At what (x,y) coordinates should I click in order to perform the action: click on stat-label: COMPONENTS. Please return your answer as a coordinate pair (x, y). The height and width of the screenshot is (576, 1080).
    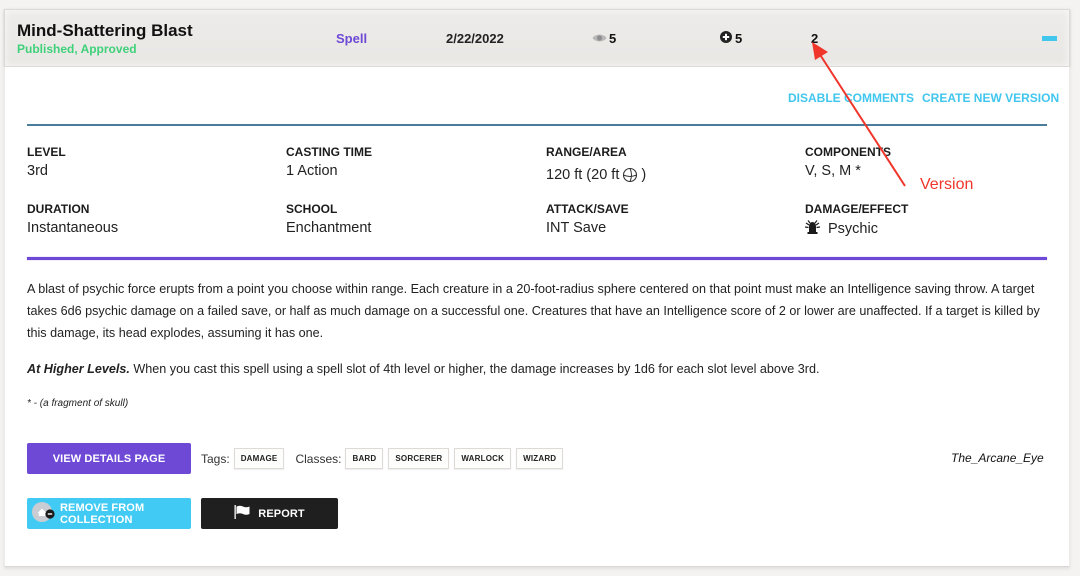
    Looking at the image, I should click on (848, 152).